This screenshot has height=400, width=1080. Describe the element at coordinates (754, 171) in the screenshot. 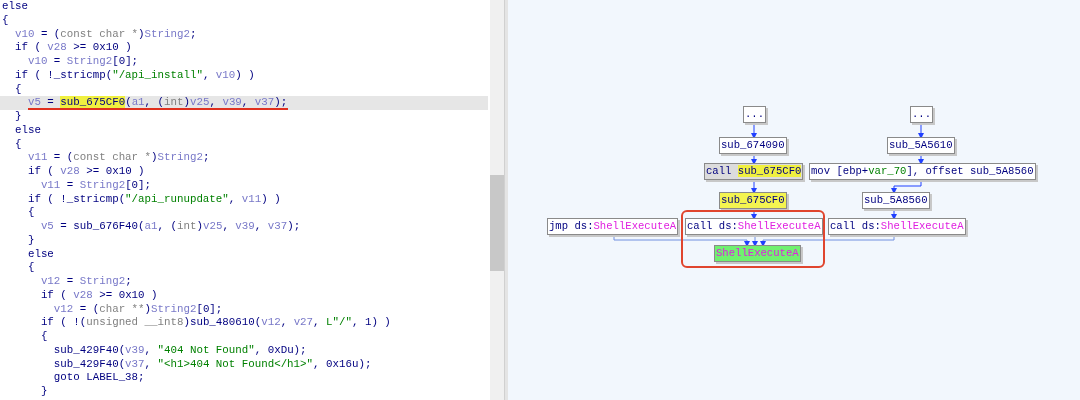

I see `graph-node: call sub_675CF0` at that location.